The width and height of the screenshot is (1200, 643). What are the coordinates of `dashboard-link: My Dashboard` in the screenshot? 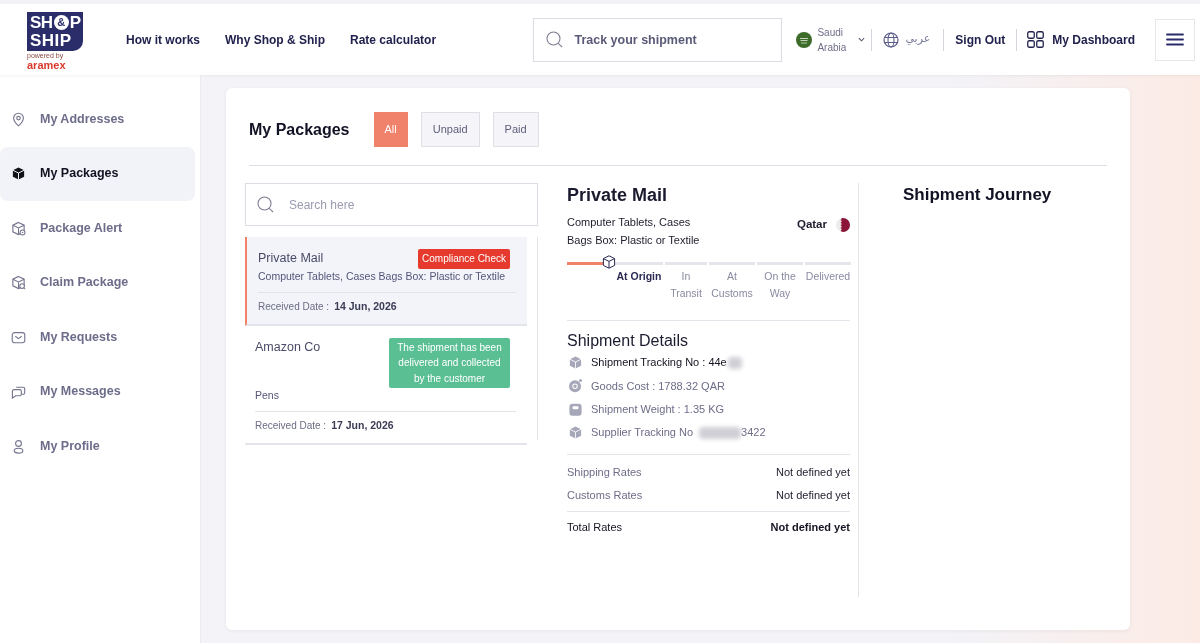 It's located at (1081, 39).